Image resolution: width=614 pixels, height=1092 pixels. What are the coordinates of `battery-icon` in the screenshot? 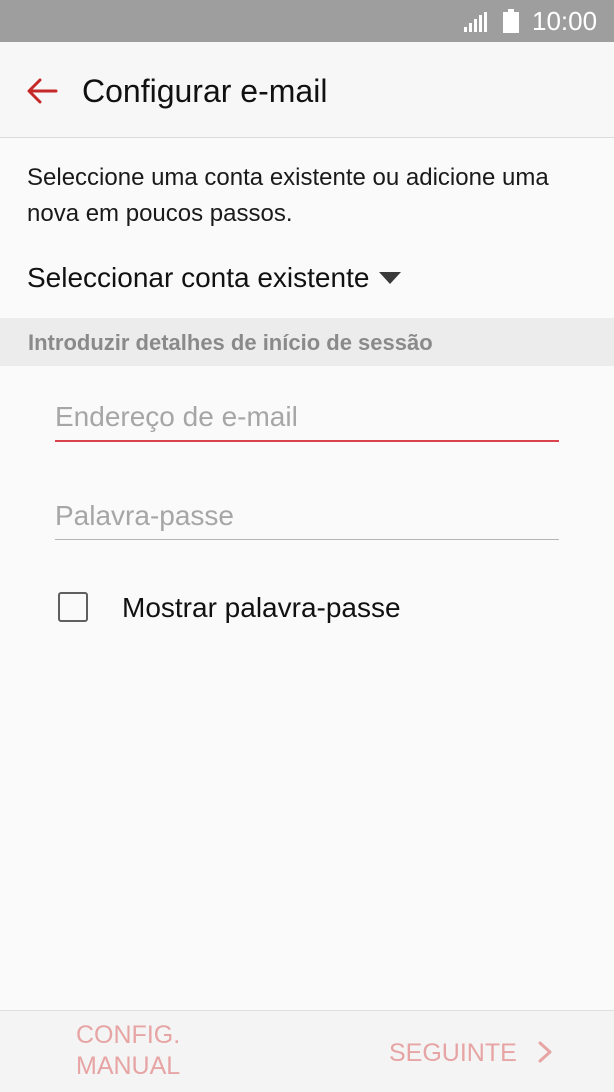 It's located at (511, 21).